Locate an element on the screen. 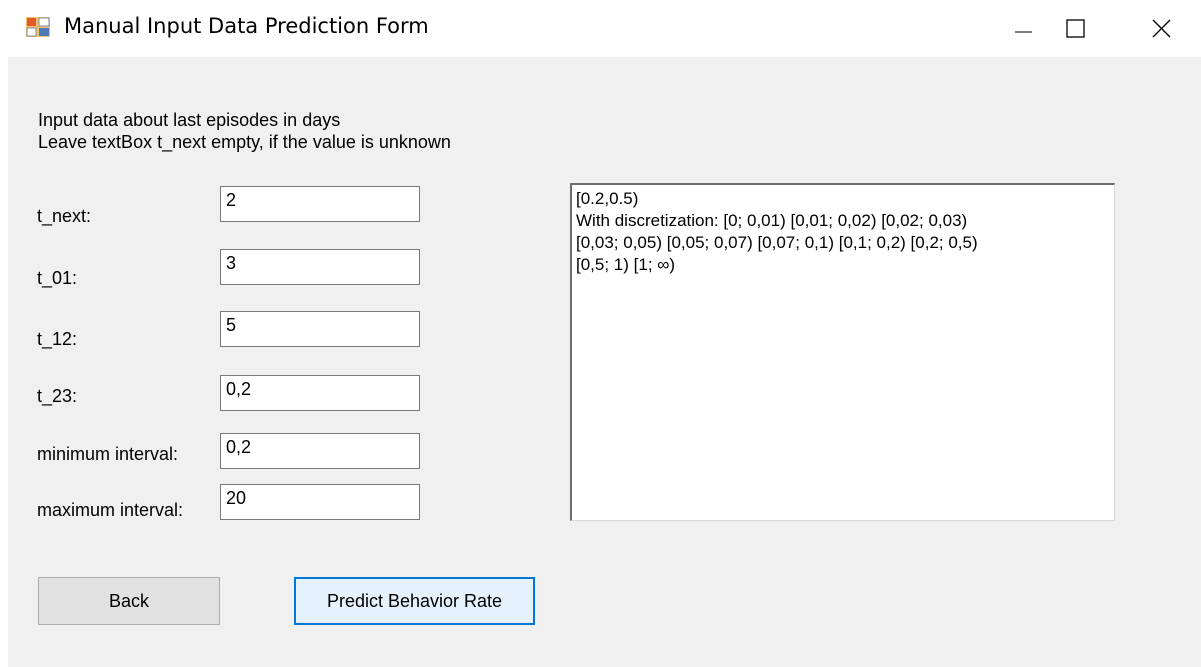 This screenshot has width=1201, height=667. back-button: Back is located at coordinates (129, 601).